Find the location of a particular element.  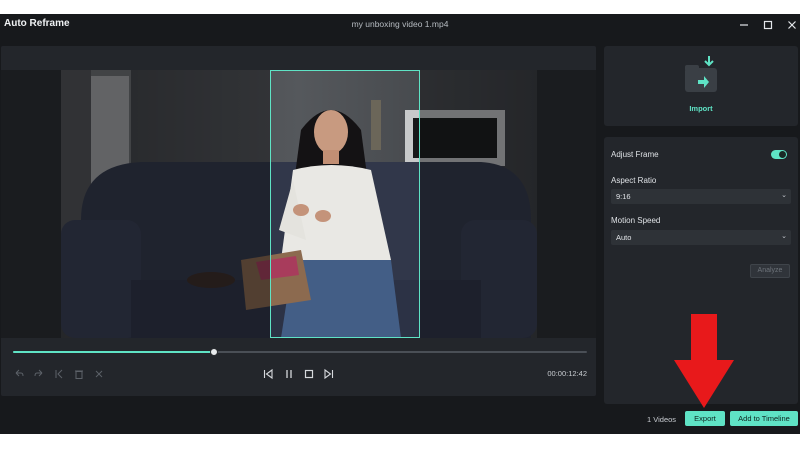

export-button: Export is located at coordinates (705, 418).